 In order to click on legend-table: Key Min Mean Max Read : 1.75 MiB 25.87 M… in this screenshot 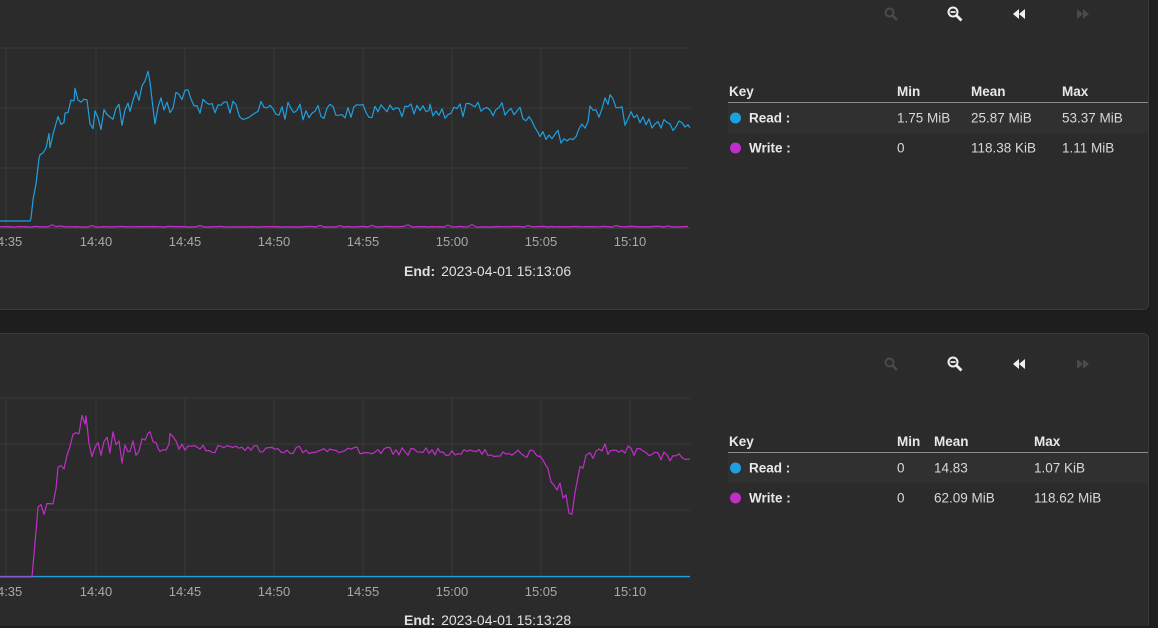, I will do `click(938, 122)`.